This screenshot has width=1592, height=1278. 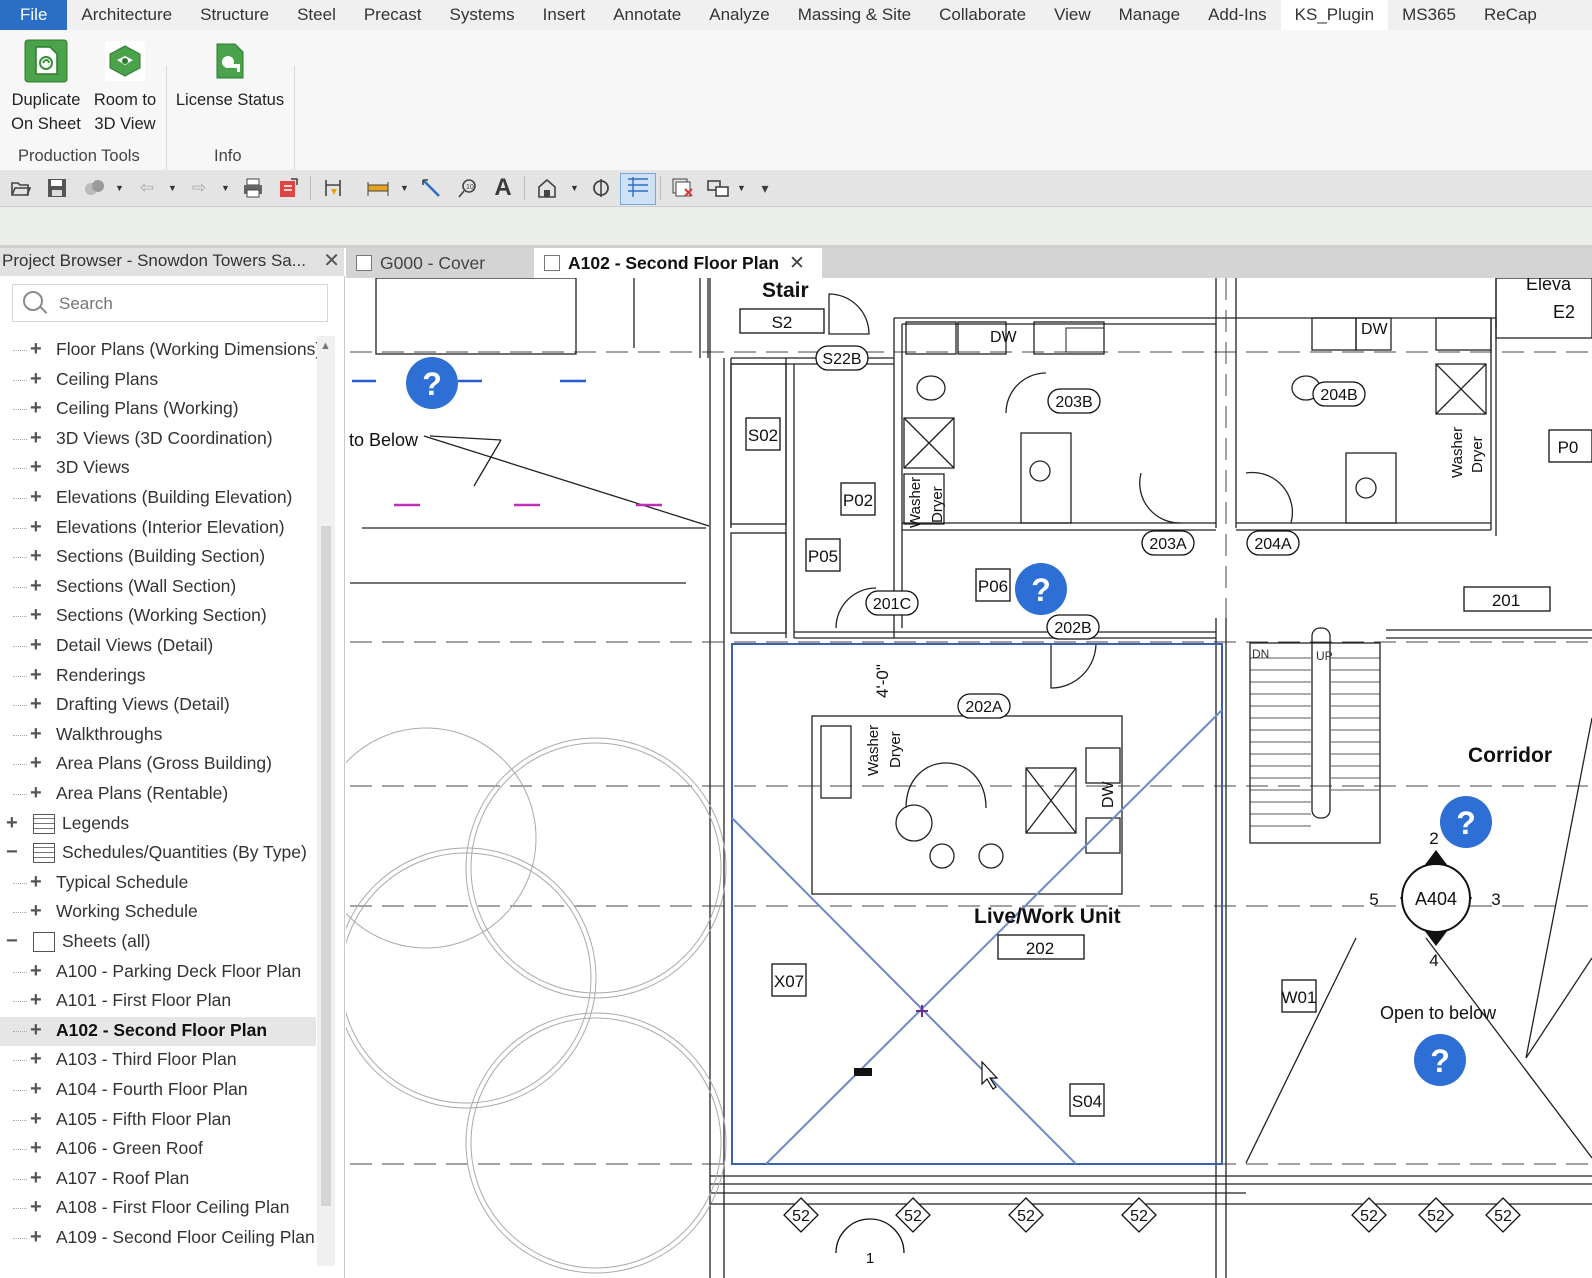 What do you see at coordinates (158, 912) in the screenshot?
I see `tree-item-working-schedule: + Working Schedule` at bounding box center [158, 912].